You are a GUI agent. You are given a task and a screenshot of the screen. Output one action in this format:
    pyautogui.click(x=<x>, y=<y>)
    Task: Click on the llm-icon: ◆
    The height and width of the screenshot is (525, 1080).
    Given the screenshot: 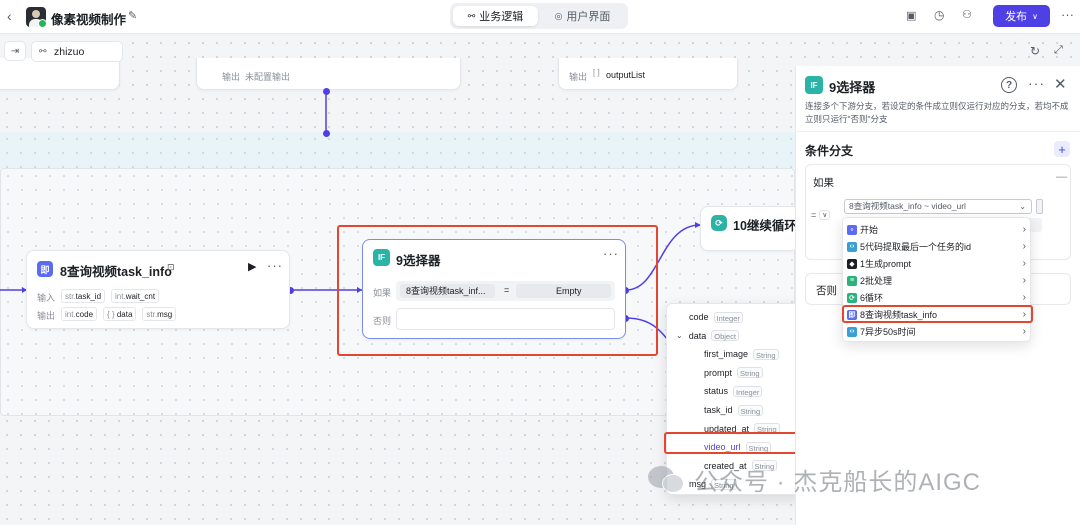 What is the action you would take?
    pyautogui.click(x=852, y=263)
    